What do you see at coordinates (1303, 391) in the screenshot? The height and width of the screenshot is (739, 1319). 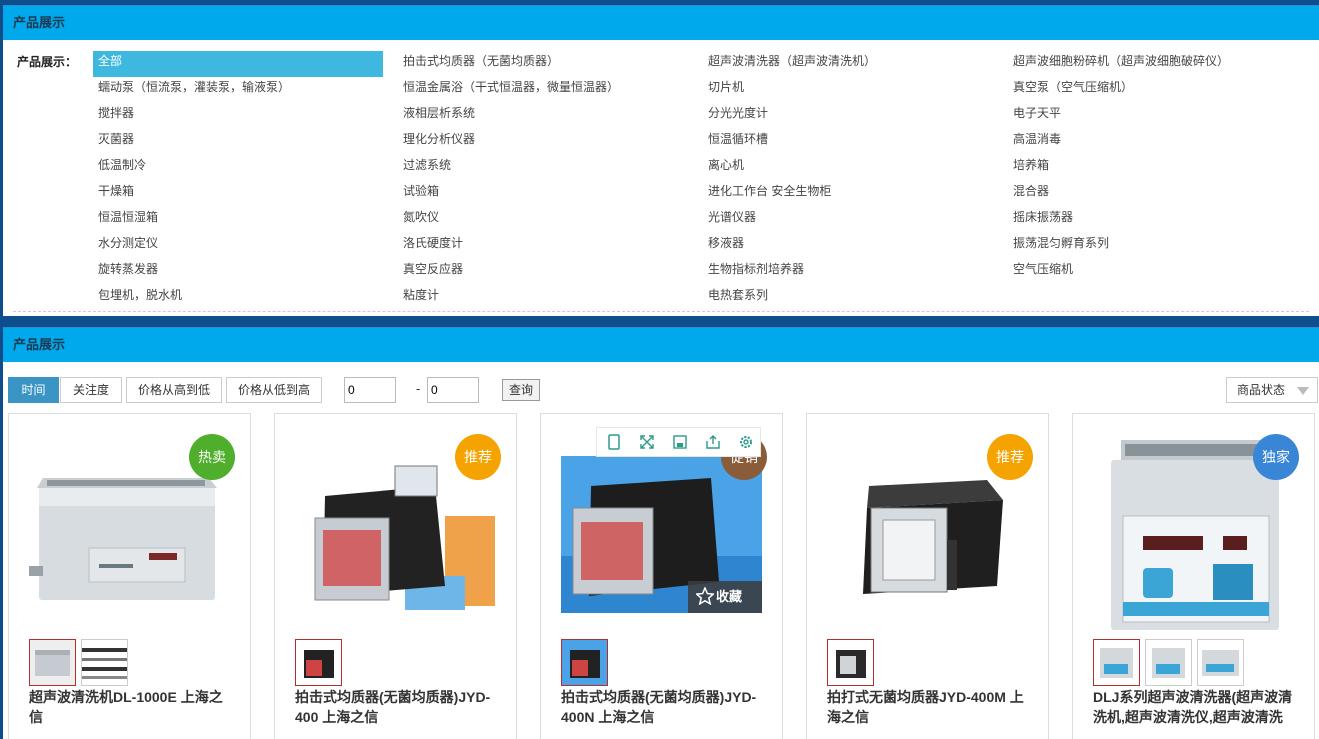 I see `chevron-down-icon` at bounding box center [1303, 391].